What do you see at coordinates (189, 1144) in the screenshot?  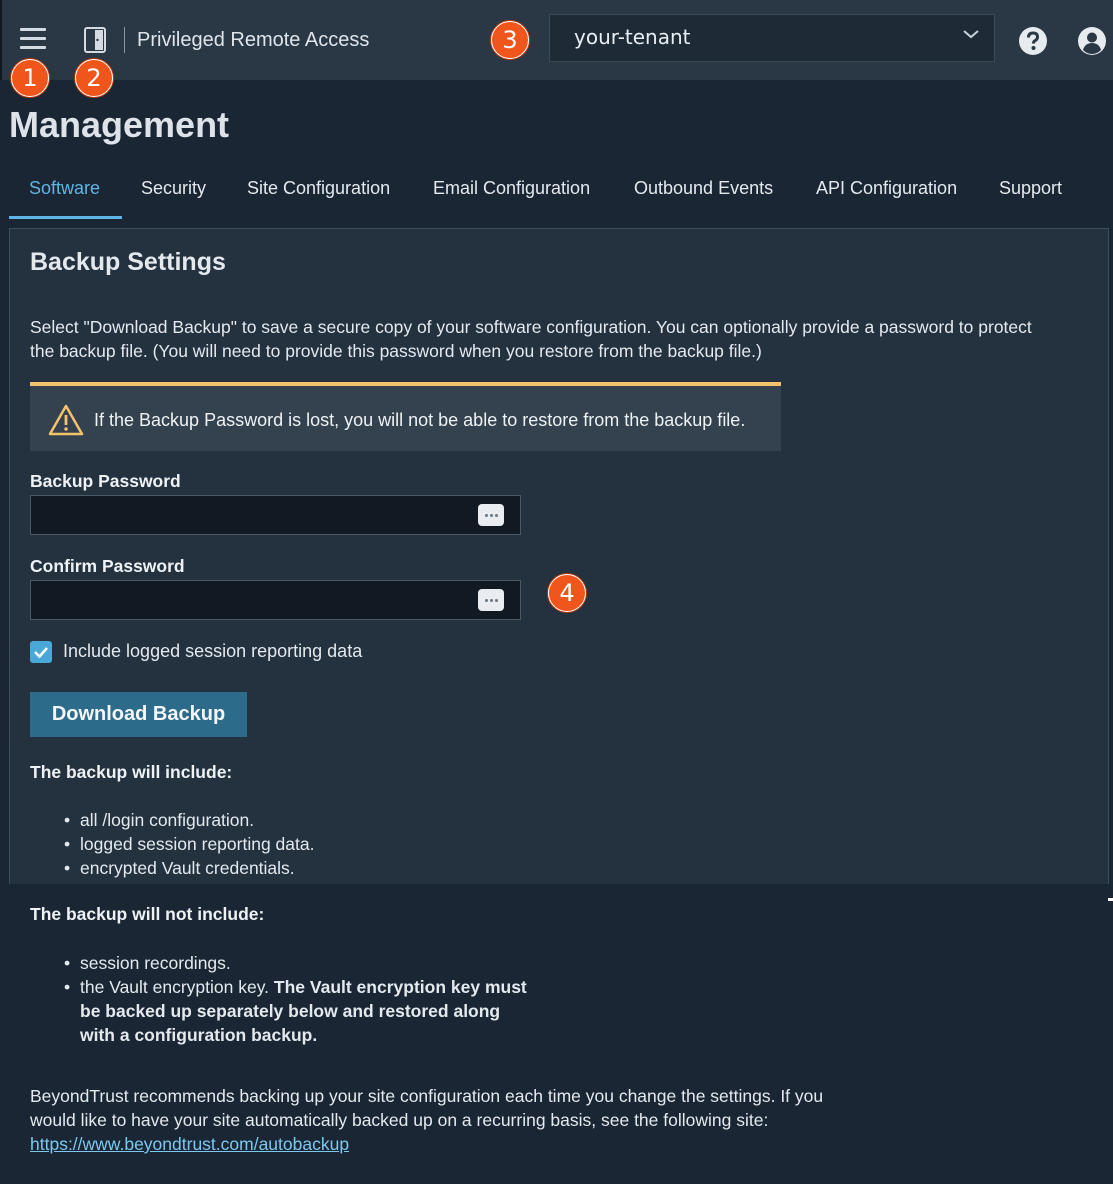 I see `autobackup-link: https://www.beyondtrust.com/autobackup` at bounding box center [189, 1144].